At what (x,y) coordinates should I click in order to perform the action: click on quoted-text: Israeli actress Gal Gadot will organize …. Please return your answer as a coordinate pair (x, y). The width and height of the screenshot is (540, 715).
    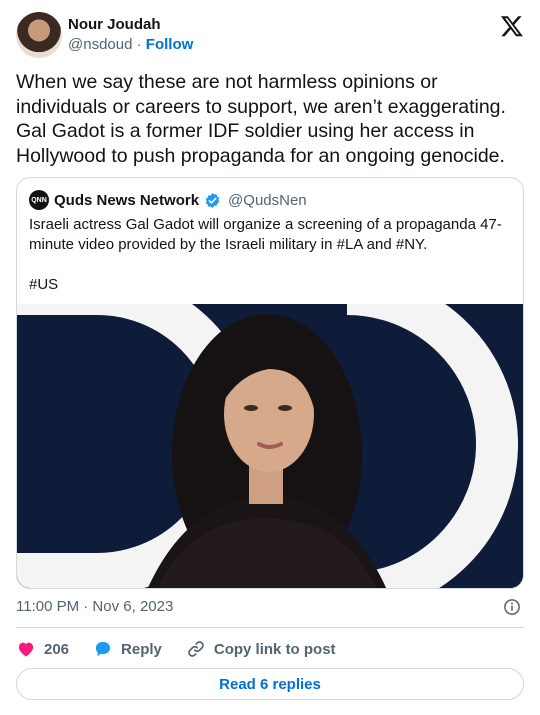
    Looking at the image, I should click on (265, 254).